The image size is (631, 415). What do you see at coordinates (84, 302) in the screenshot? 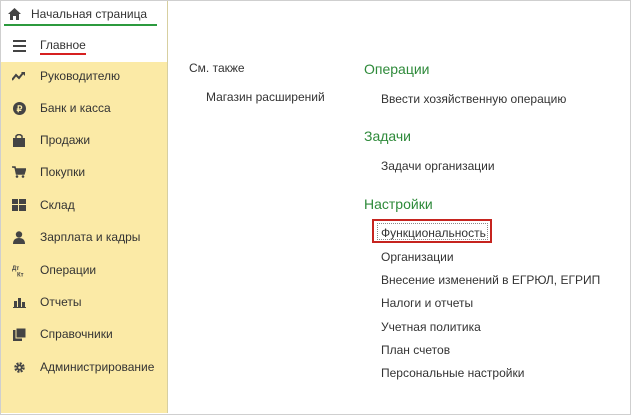
I see `sidebar-item-reports: Отчеты` at bounding box center [84, 302].